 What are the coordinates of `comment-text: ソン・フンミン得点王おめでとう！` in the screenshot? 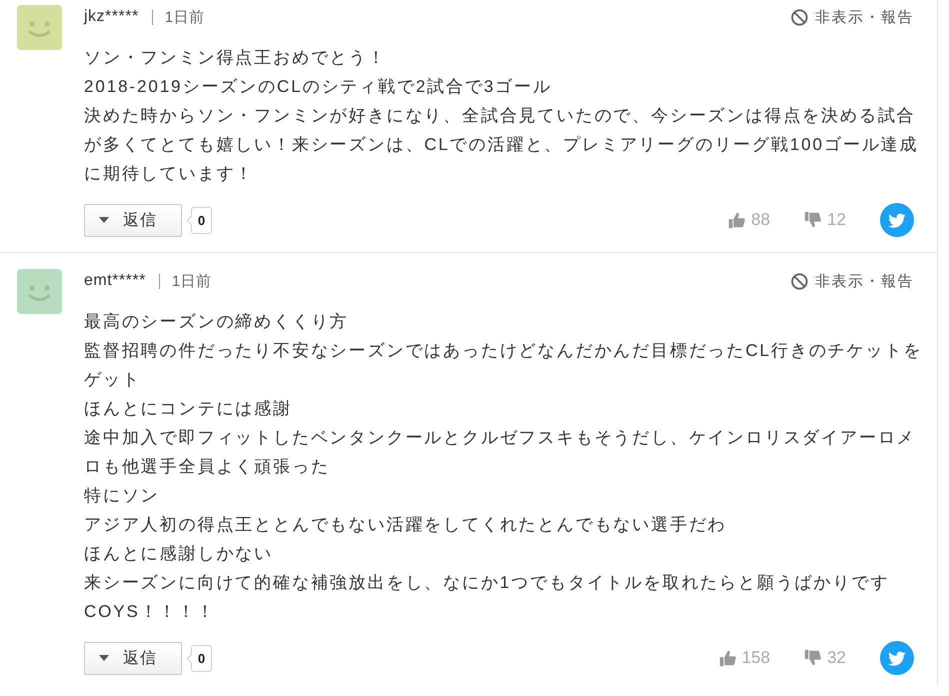 It's located at (236, 58).